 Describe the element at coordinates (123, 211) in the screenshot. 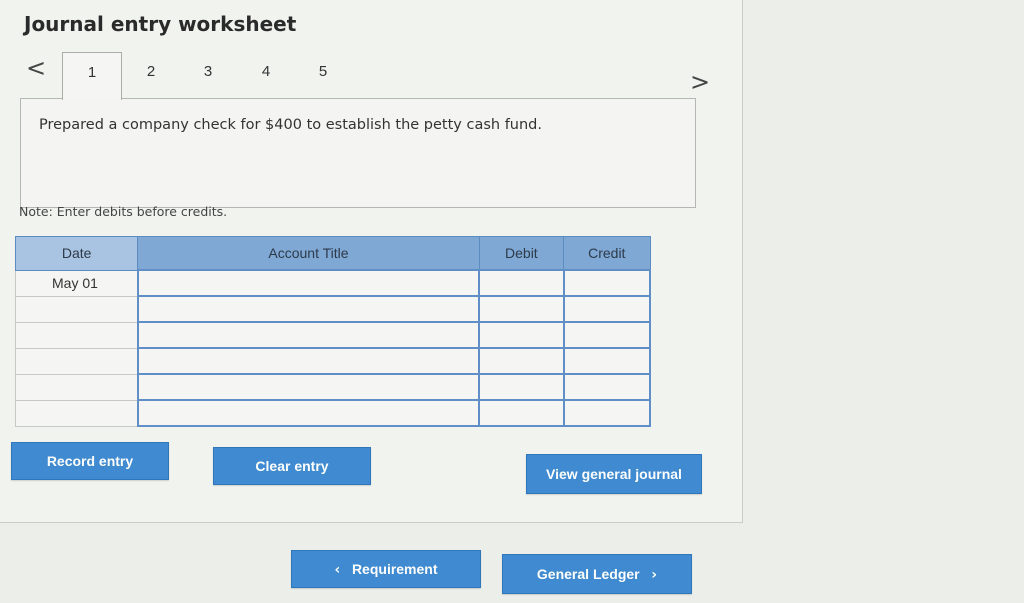

I see `note-text: Note: Enter debits before credits.` at that location.